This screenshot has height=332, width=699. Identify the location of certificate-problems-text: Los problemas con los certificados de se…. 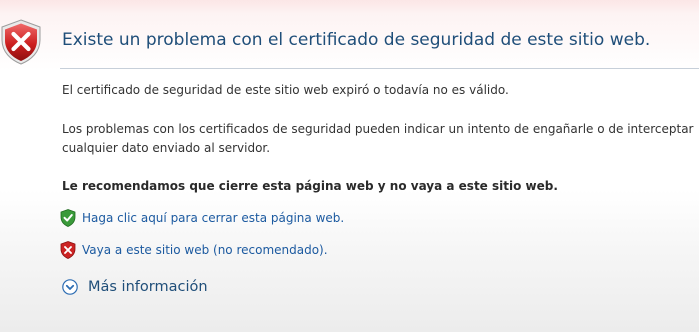
(377, 139).